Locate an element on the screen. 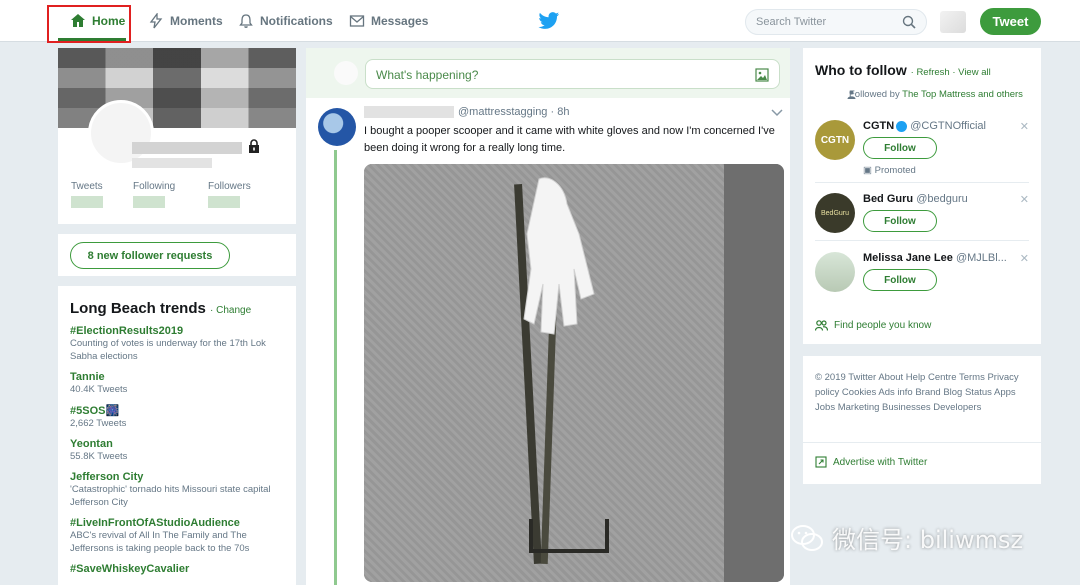 Image resolution: width=1080 pixels, height=585 pixels. chevron-down-icon is located at coordinates (777, 113).